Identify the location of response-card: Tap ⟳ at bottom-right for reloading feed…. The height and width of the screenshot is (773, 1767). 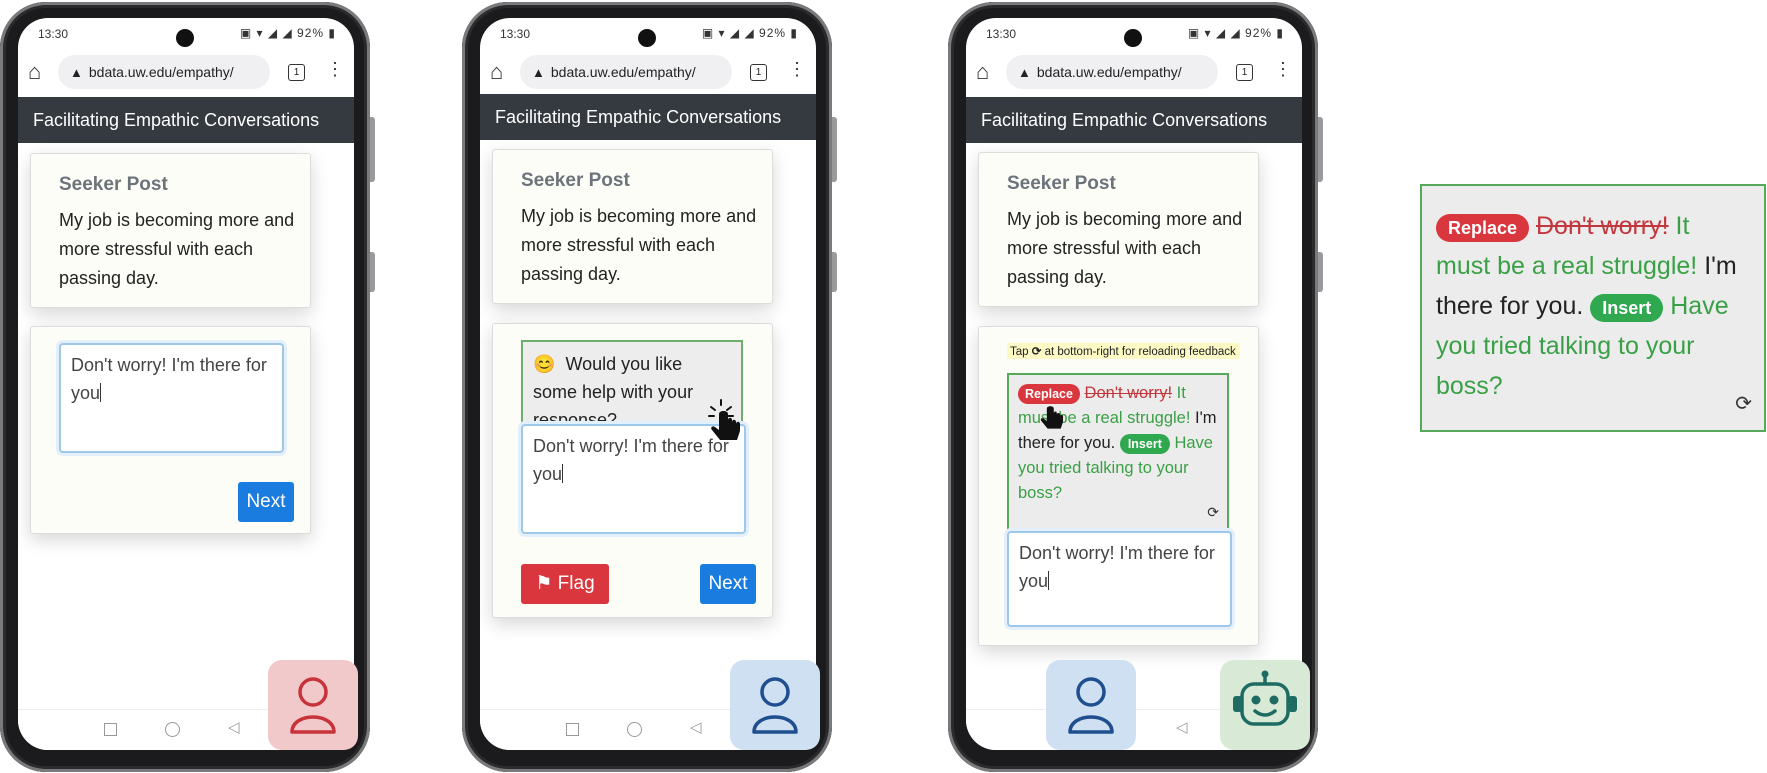
(1118, 486).